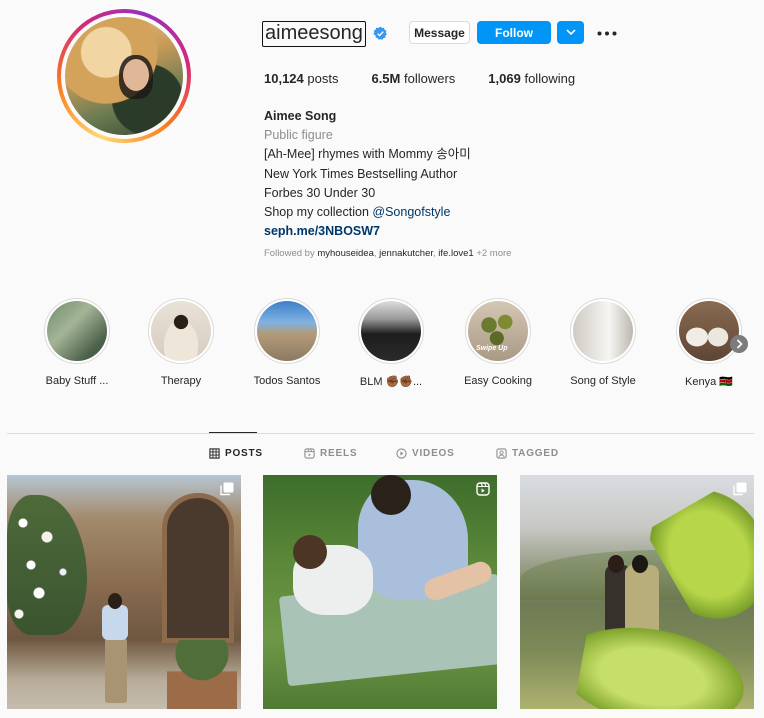 Image resolution: width=764 pixels, height=718 pixels. What do you see at coordinates (367, 231) in the screenshot?
I see `bio-external-link: seph.me/3NBOSW7` at bounding box center [367, 231].